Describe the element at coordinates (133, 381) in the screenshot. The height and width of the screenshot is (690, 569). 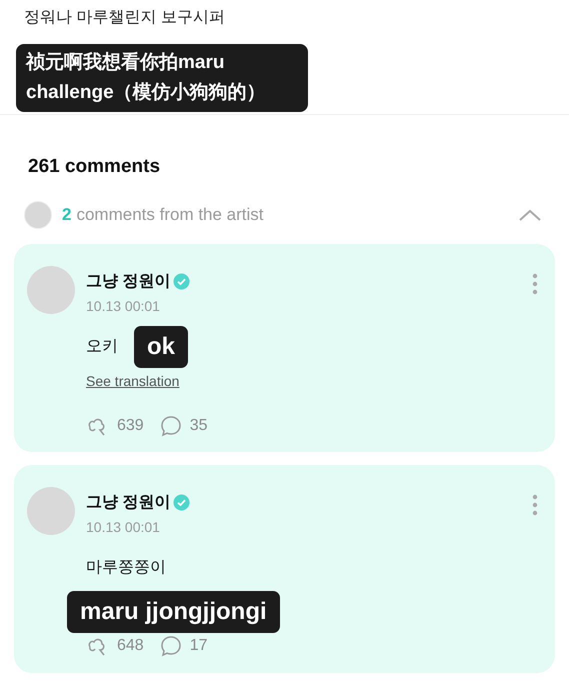
I see `see-translation-link: See translation` at that location.